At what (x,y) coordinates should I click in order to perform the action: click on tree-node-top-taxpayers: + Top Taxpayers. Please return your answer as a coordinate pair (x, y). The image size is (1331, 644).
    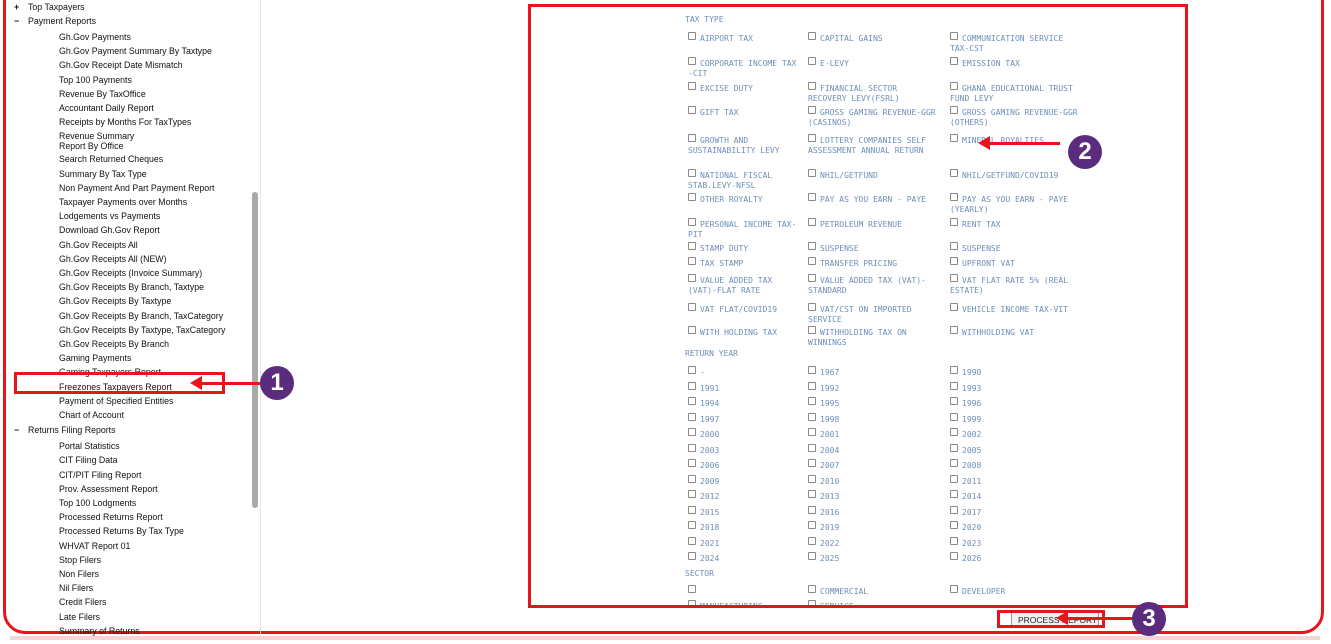
    Looking at the image, I should click on (49, 7).